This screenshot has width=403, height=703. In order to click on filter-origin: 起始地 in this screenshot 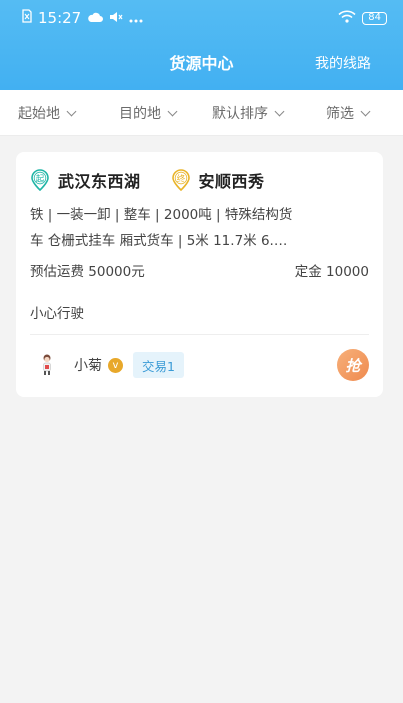, I will do `click(47, 113)`.